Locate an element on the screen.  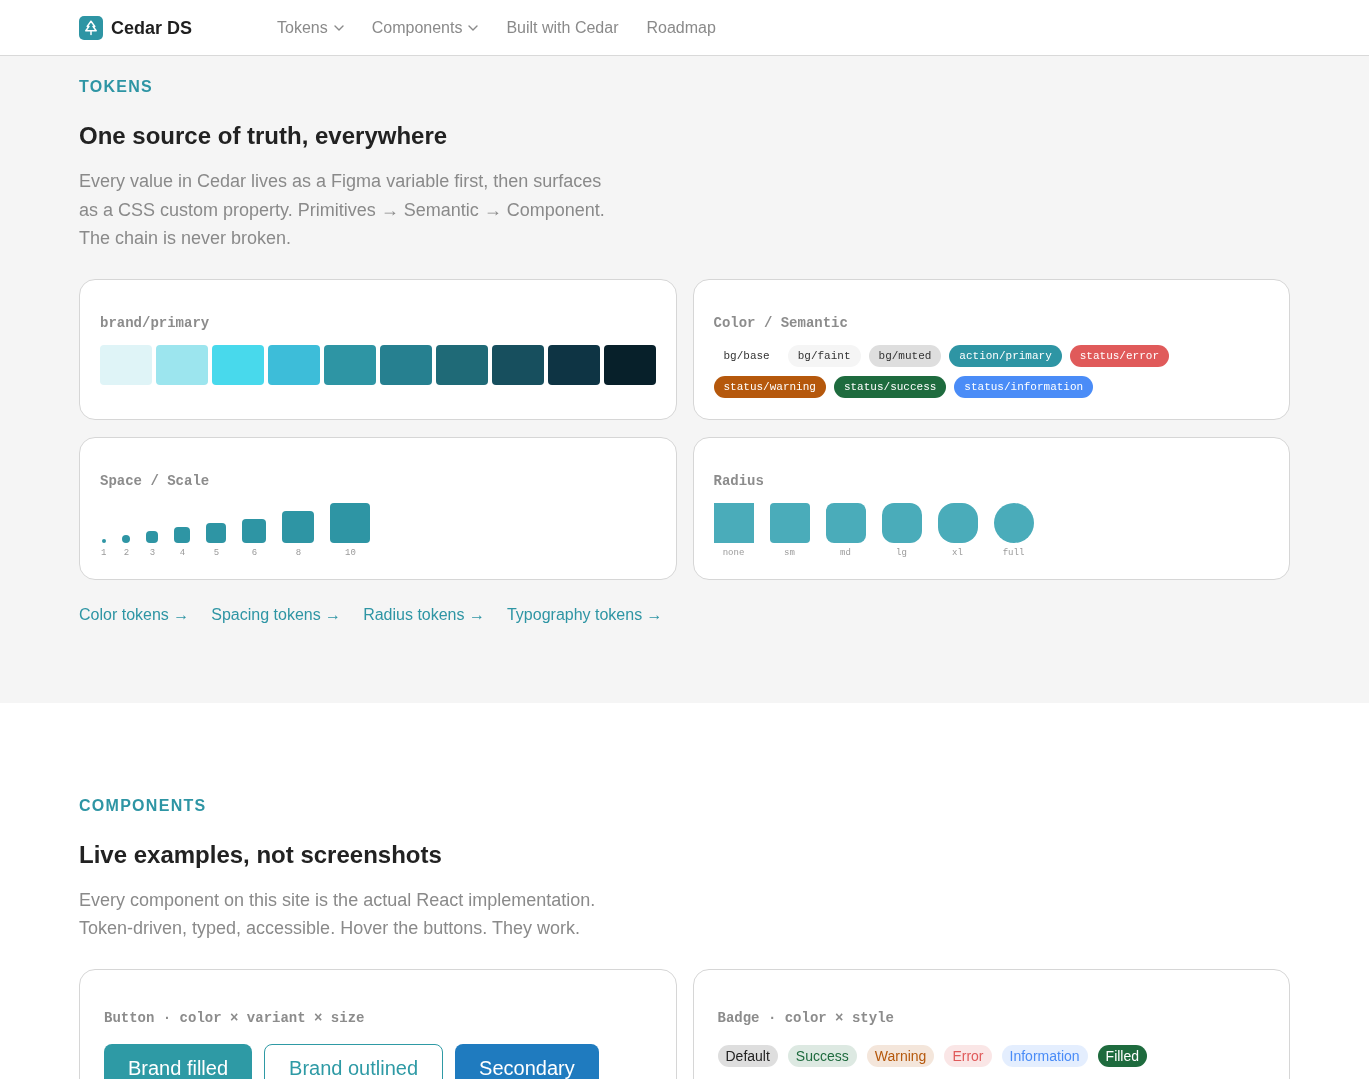
tree-logo-icon is located at coordinates (91, 27).